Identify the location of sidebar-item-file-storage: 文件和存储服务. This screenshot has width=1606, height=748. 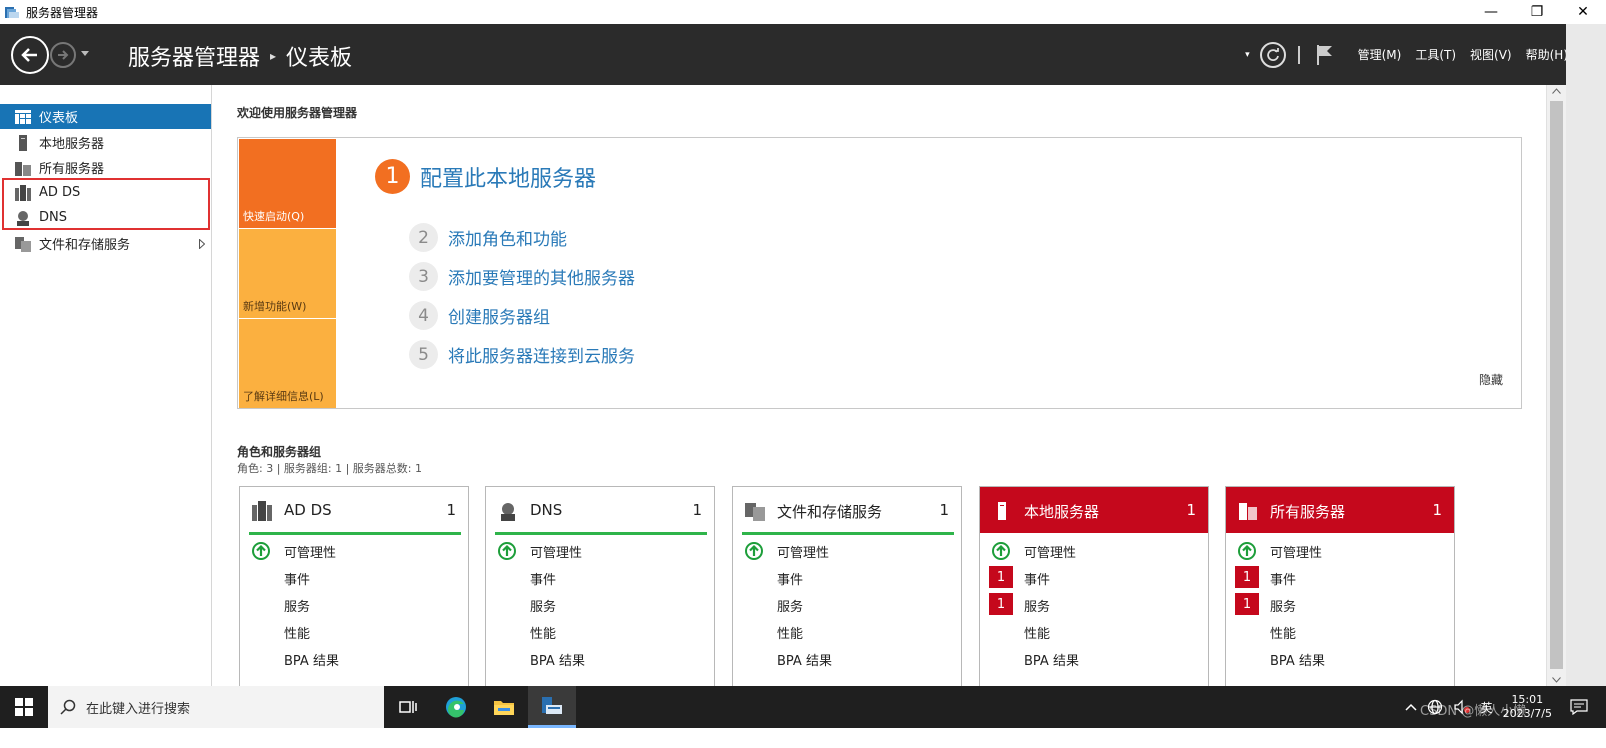
(105, 243).